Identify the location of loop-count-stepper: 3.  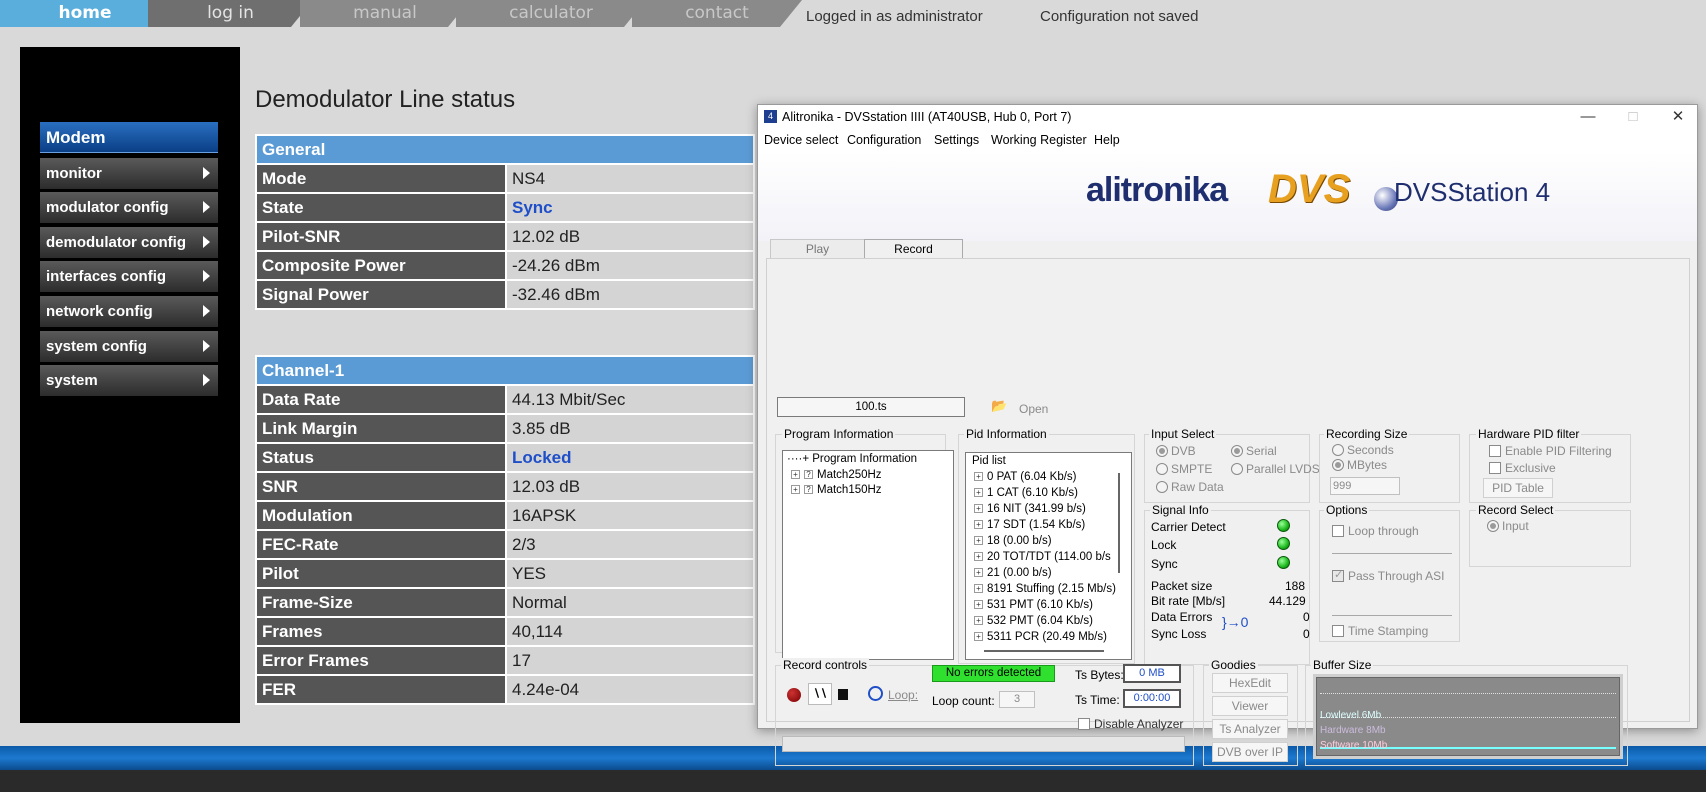
(1017, 699).